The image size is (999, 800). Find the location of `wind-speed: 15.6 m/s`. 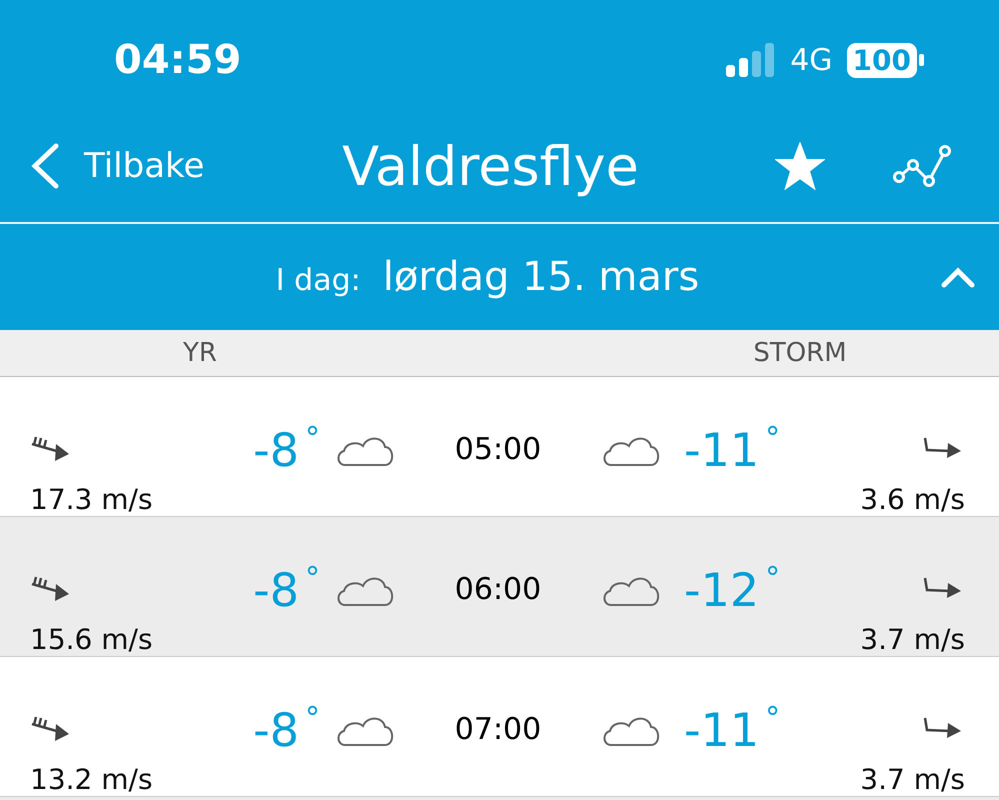

wind-speed: 15.6 m/s is located at coordinates (91, 639).